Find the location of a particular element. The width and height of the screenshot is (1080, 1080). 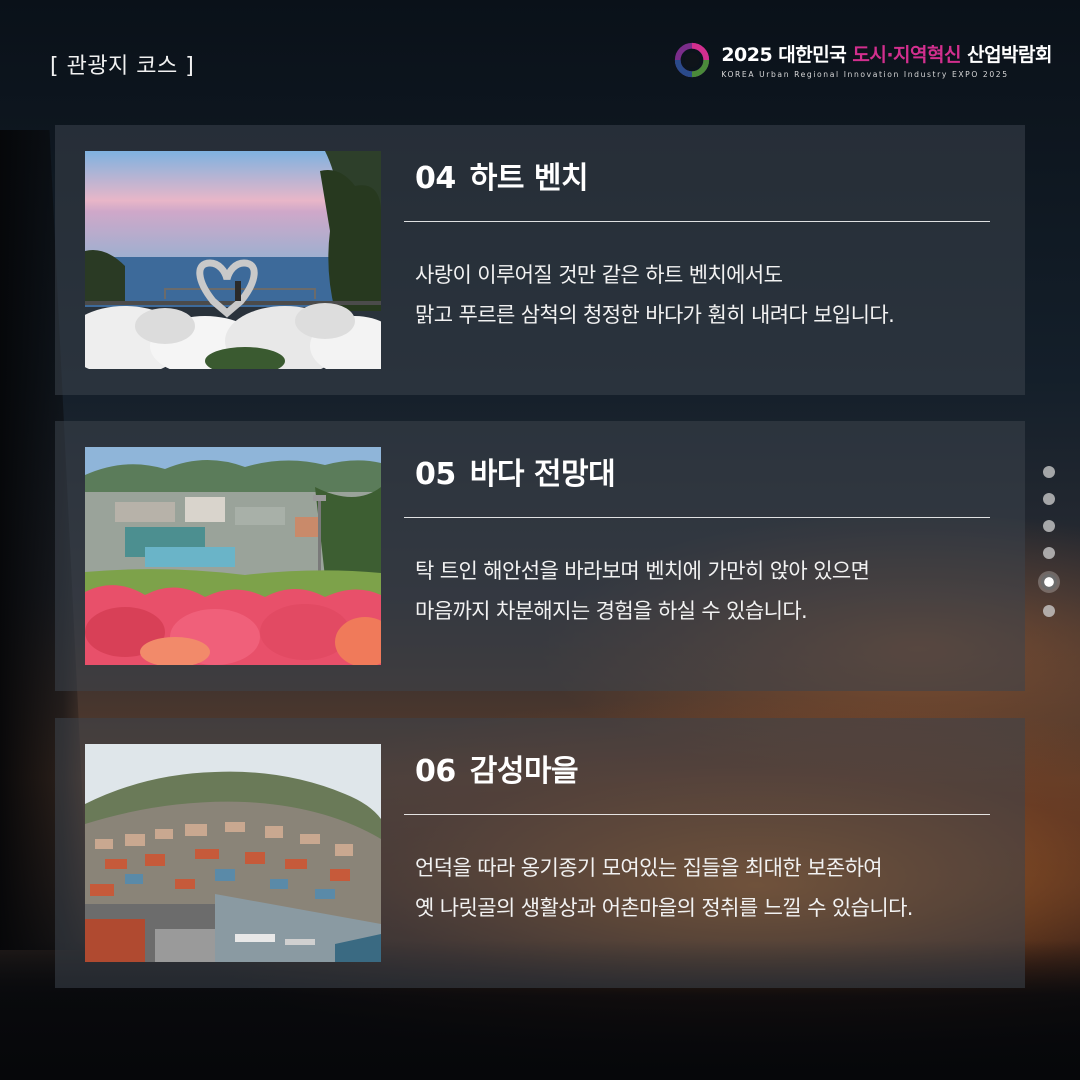

logo-title: 2025 대한민국 도시·지역혁신 산업박람회 is located at coordinates (886, 55).